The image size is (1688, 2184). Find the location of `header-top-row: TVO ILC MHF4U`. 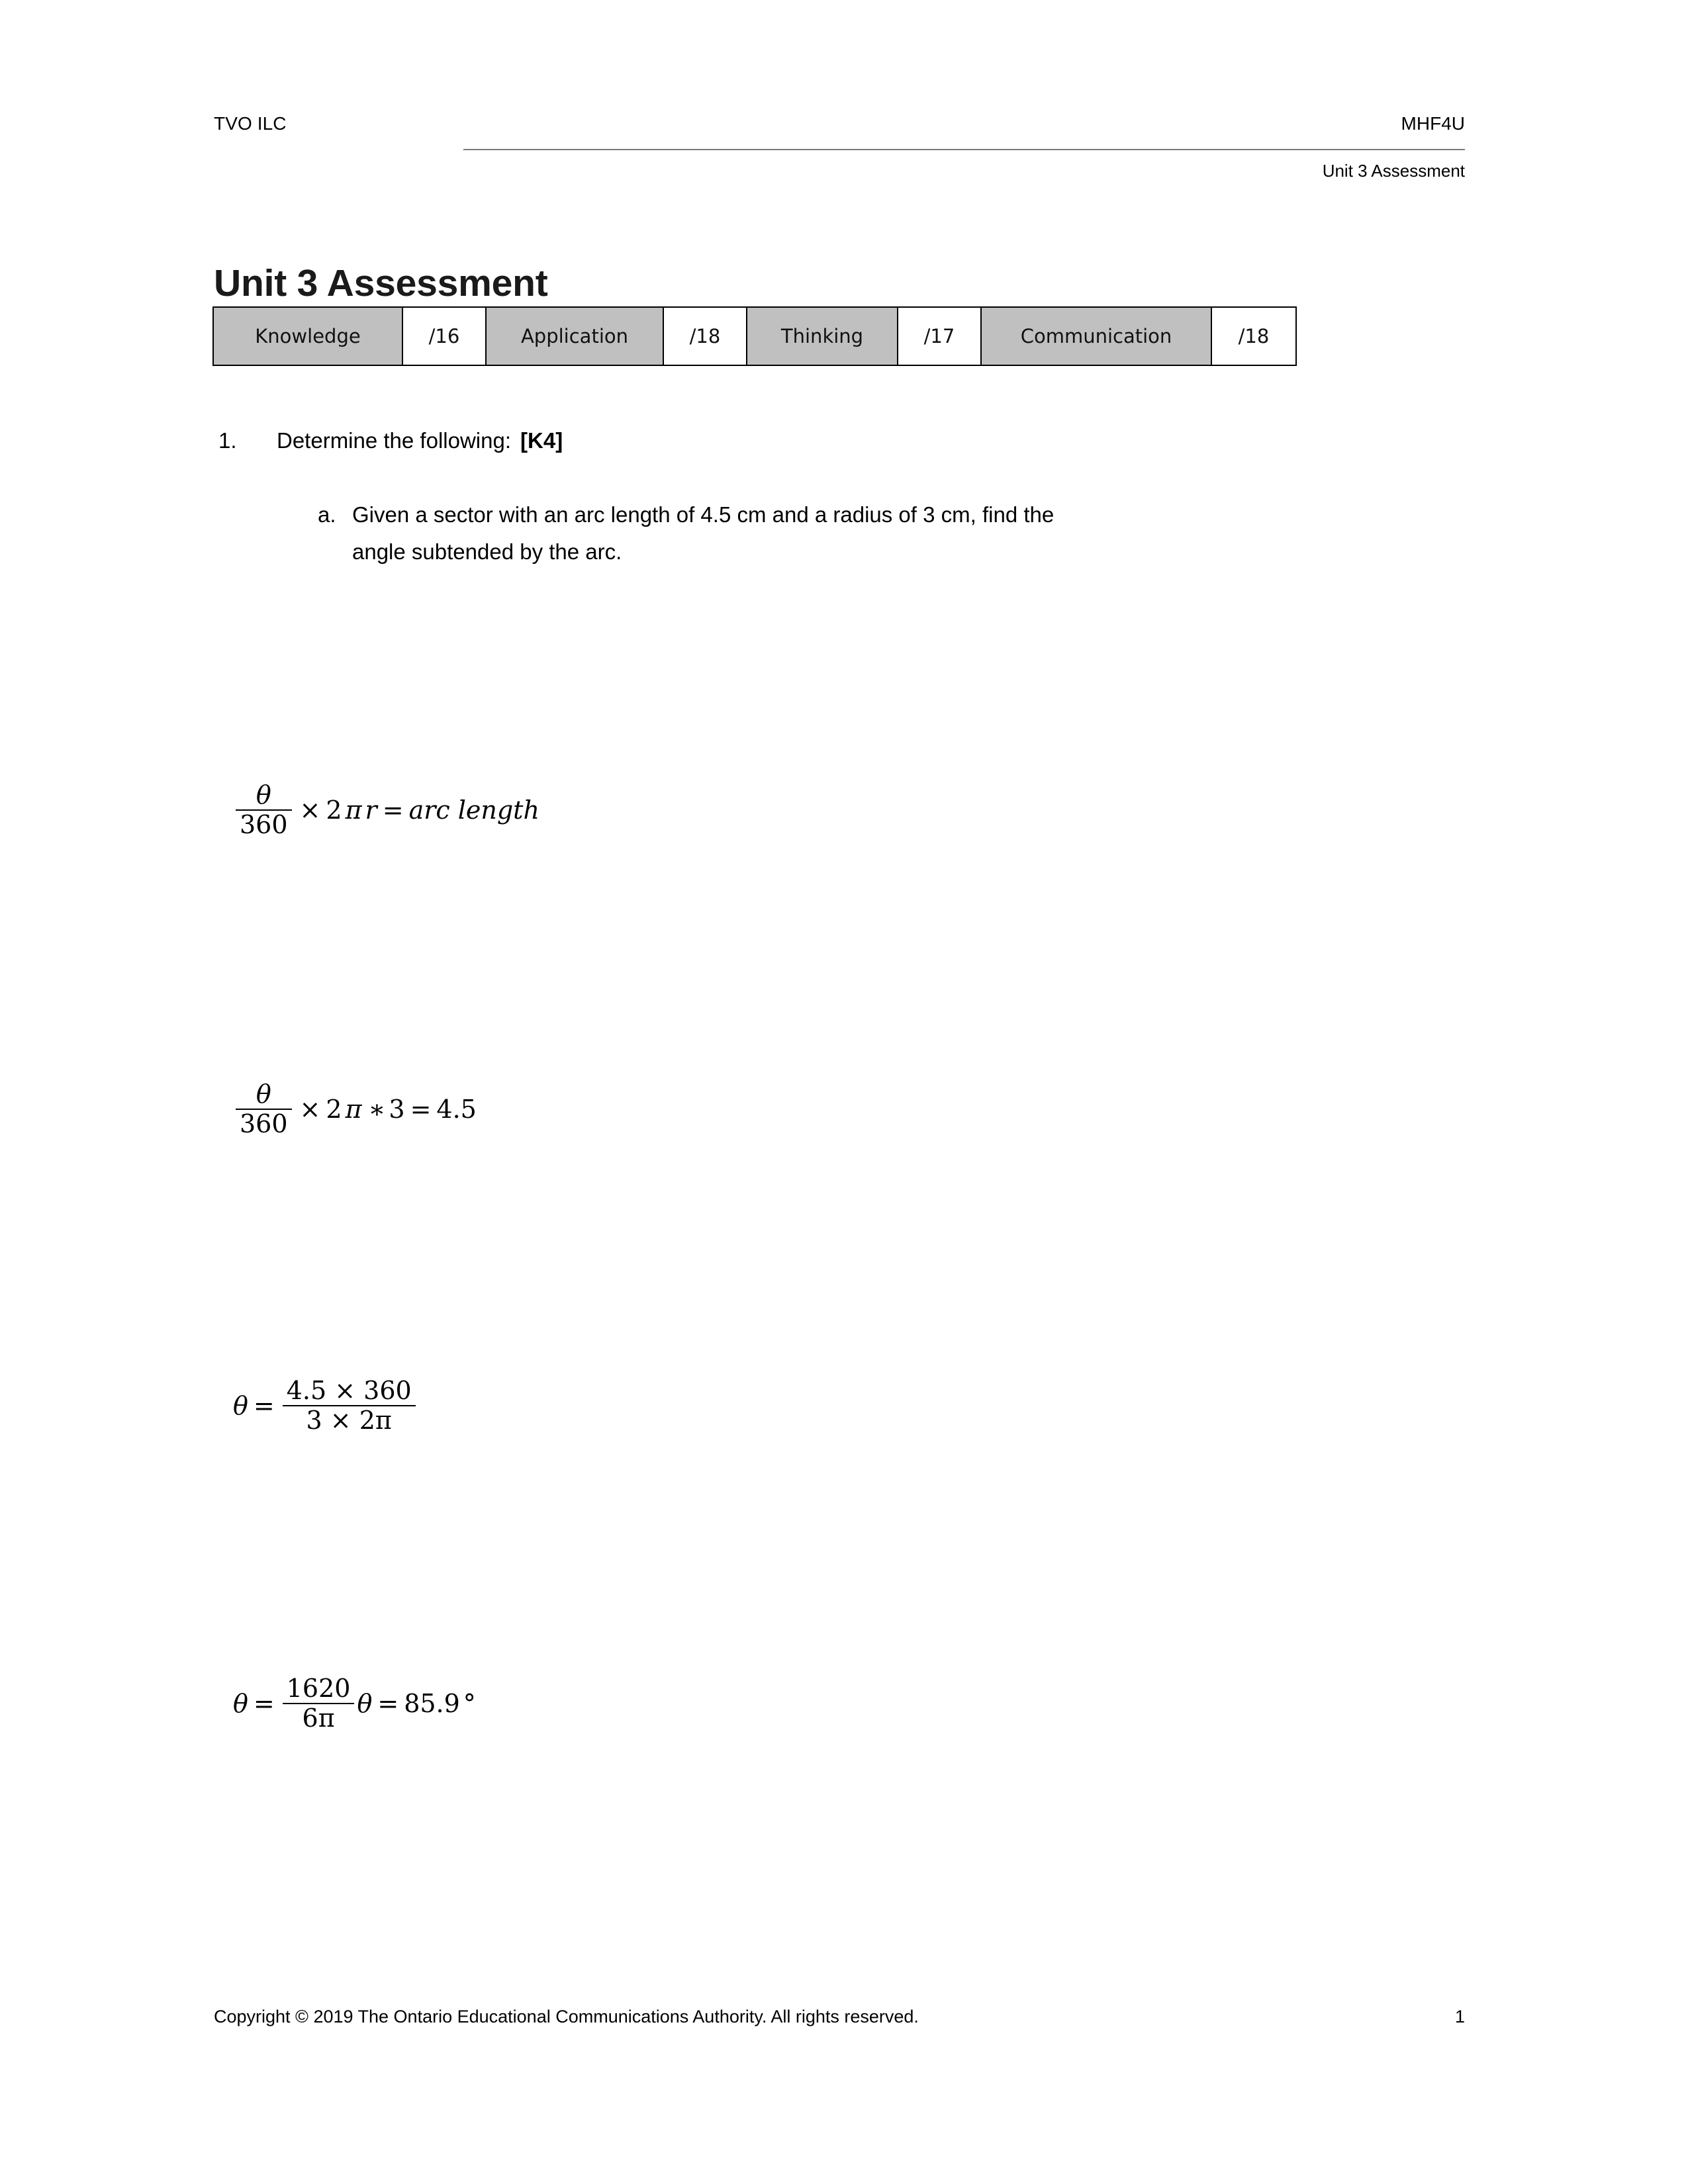

header-top-row: TVO ILC MHF4U is located at coordinates (839, 128).